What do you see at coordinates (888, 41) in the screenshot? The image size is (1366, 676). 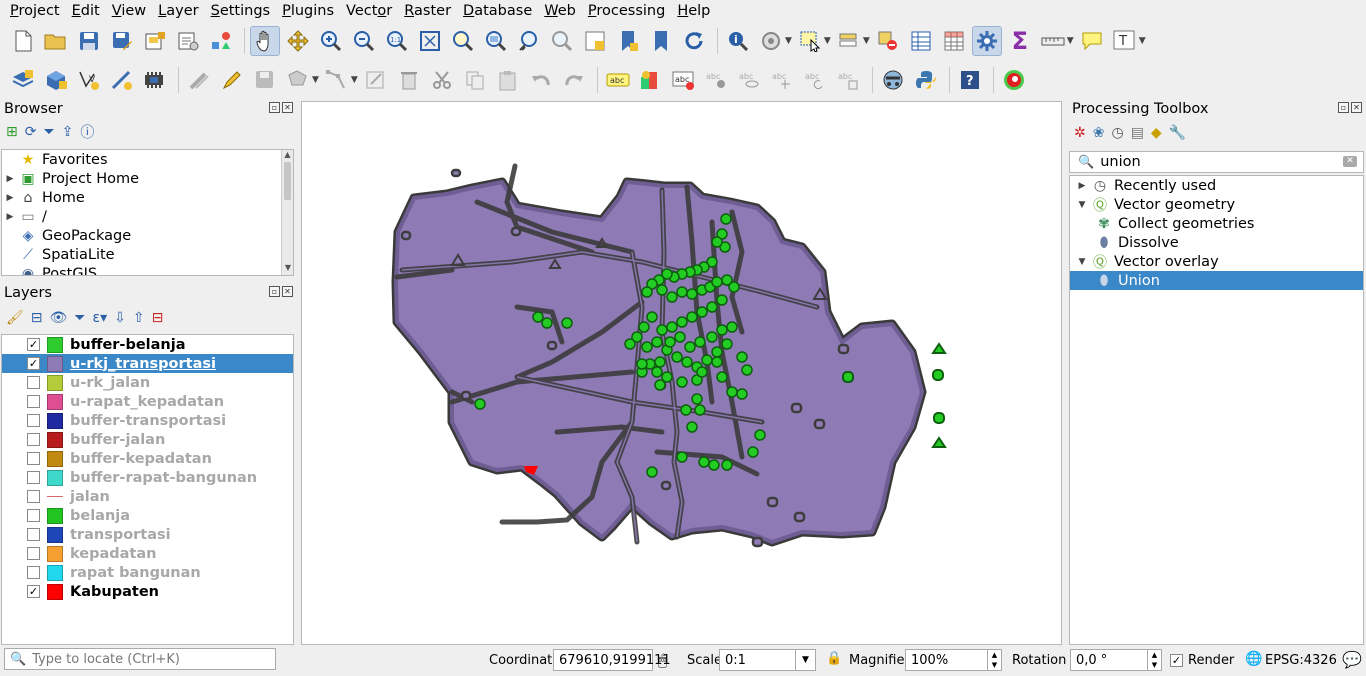 I see `deselect-features-icon` at bounding box center [888, 41].